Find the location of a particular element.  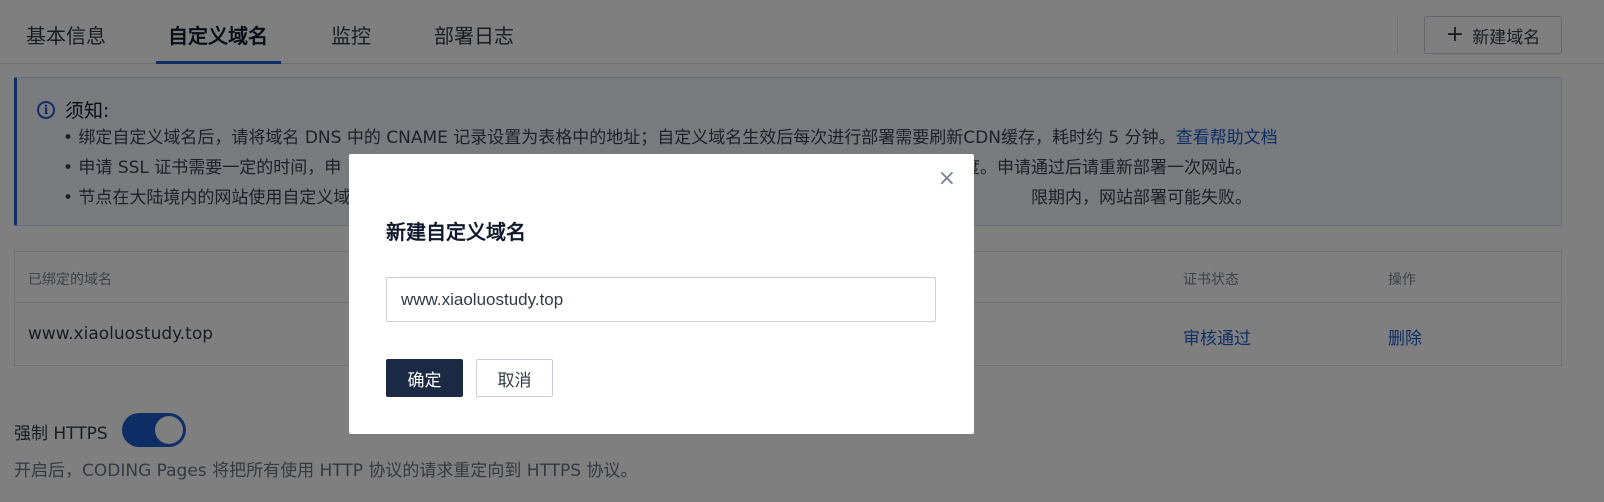

cancel-button: 取消 is located at coordinates (514, 378).